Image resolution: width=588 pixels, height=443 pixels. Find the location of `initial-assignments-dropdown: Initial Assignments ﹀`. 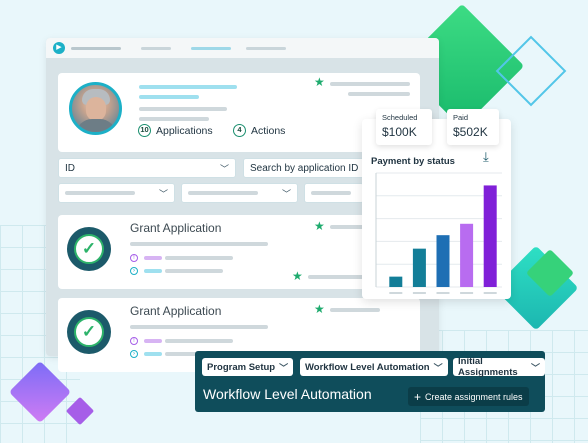

initial-assignments-dropdown: Initial Assignments ﹀ is located at coordinates (499, 367).